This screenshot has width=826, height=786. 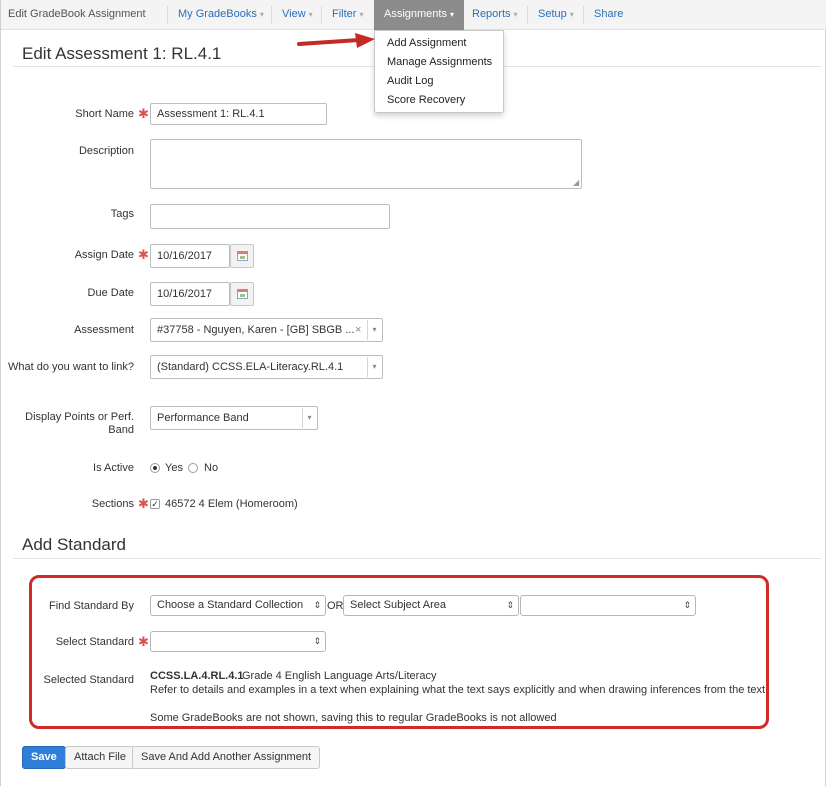 I want to click on short-name-input: Assessment 1: RL.4.1, so click(x=238, y=114).